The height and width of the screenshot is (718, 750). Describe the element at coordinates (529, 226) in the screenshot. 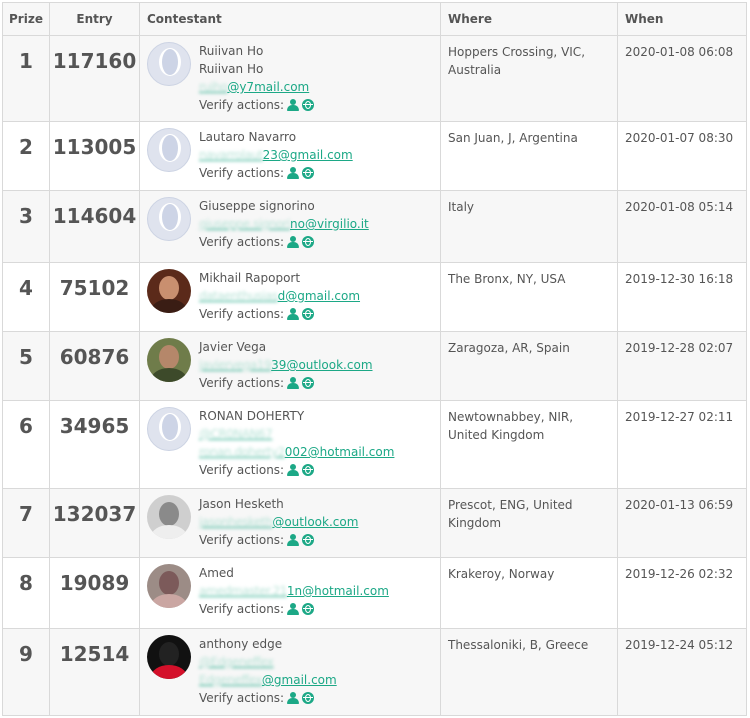

I see `where-cell: Italy` at that location.